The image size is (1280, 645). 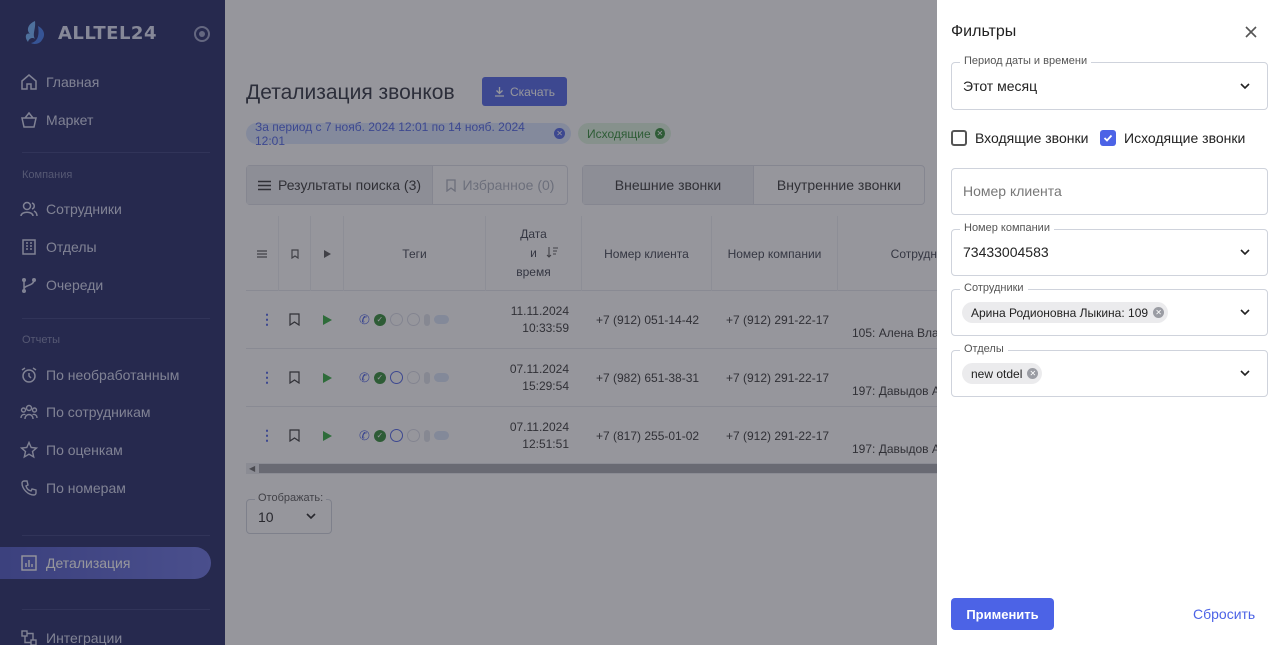 I want to click on checkbox, so click(x=959, y=138).